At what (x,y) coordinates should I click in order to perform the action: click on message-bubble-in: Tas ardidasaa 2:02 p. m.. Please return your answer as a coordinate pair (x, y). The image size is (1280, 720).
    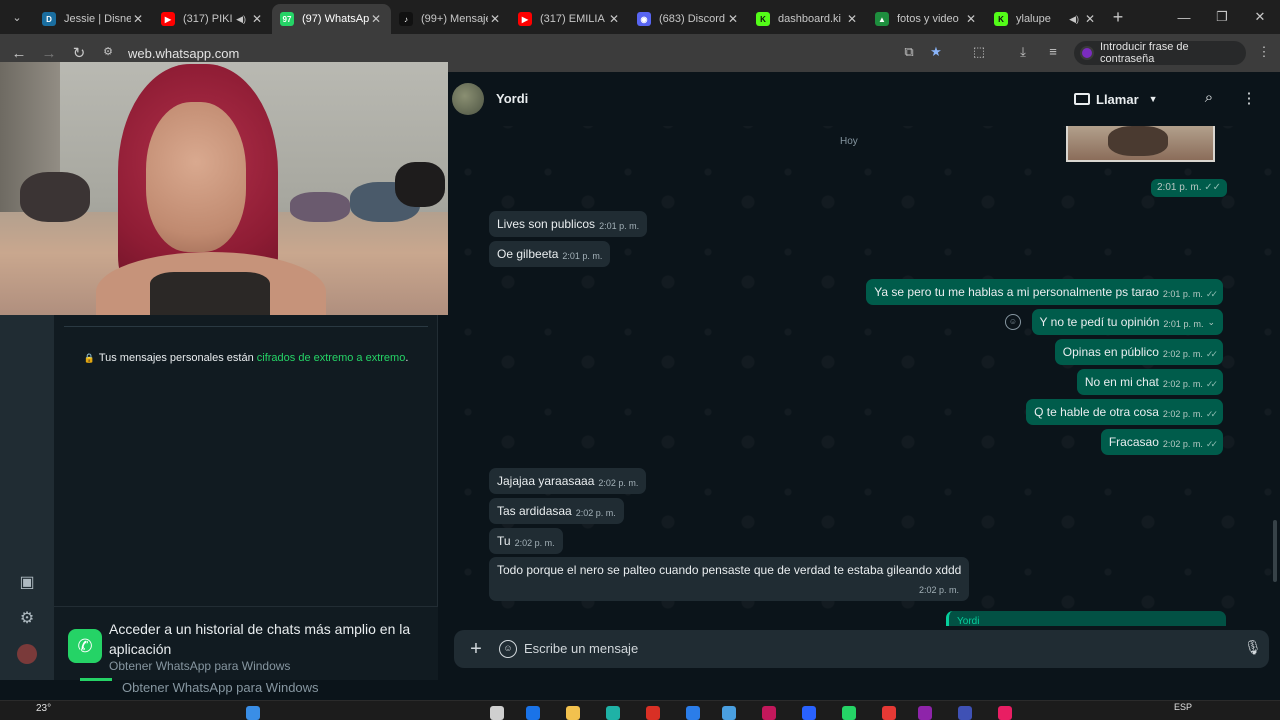
    Looking at the image, I should click on (556, 511).